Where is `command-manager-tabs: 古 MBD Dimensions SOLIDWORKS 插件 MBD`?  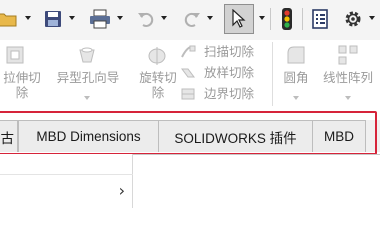 command-manager-tabs: 古 MBD Dimensions SOLIDWORKS 插件 MBD is located at coordinates (190, 136).